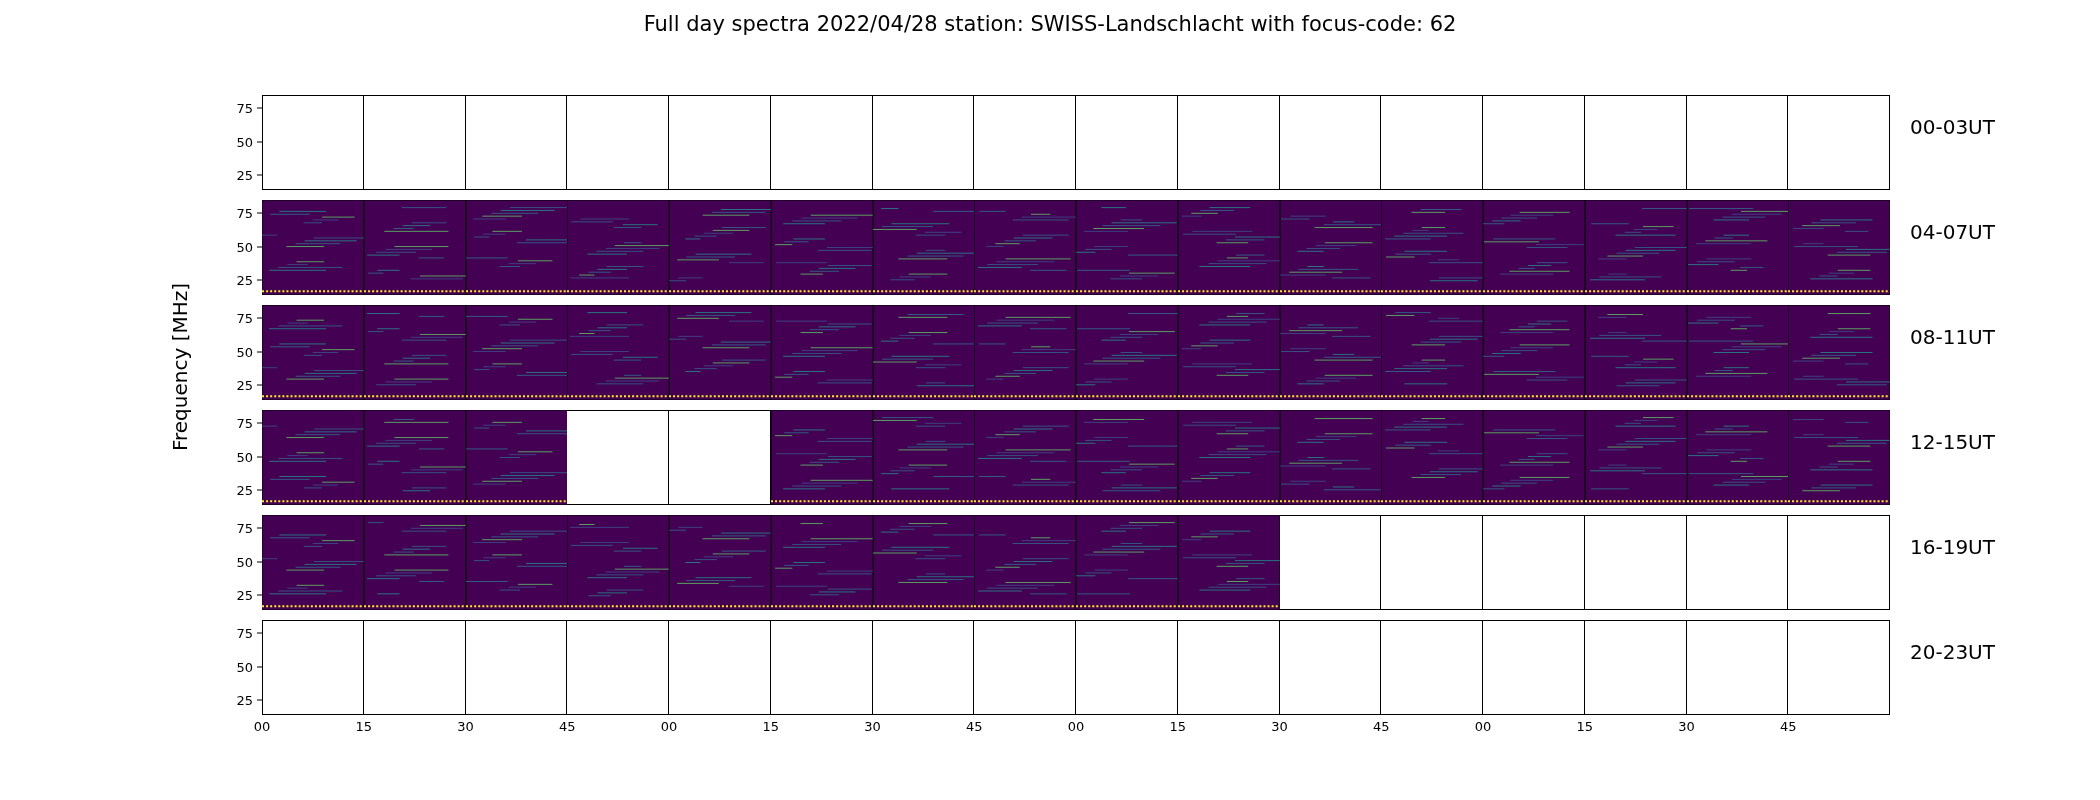 The height and width of the screenshot is (800, 2100). Describe the element at coordinates (1952, 442) in the screenshot. I see `row-label: 12-15UT` at that location.